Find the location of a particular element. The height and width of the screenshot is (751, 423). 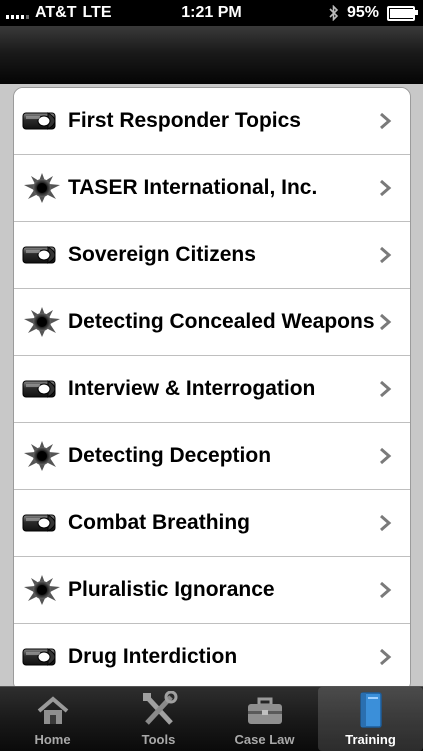

navigation-bar is located at coordinates (211, 55).